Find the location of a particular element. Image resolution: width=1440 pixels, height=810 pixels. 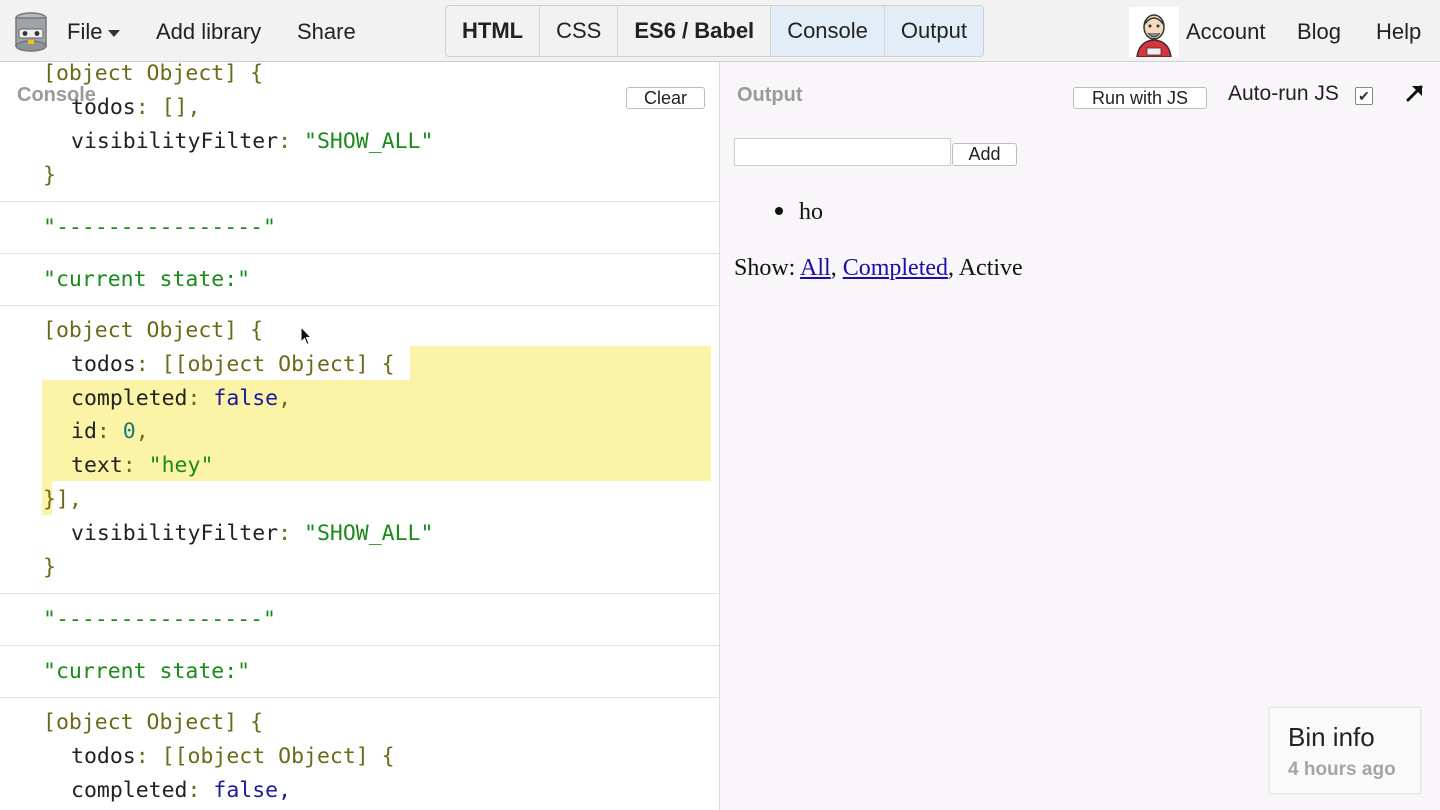

tab-output: Output is located at coordinates (933, 31).